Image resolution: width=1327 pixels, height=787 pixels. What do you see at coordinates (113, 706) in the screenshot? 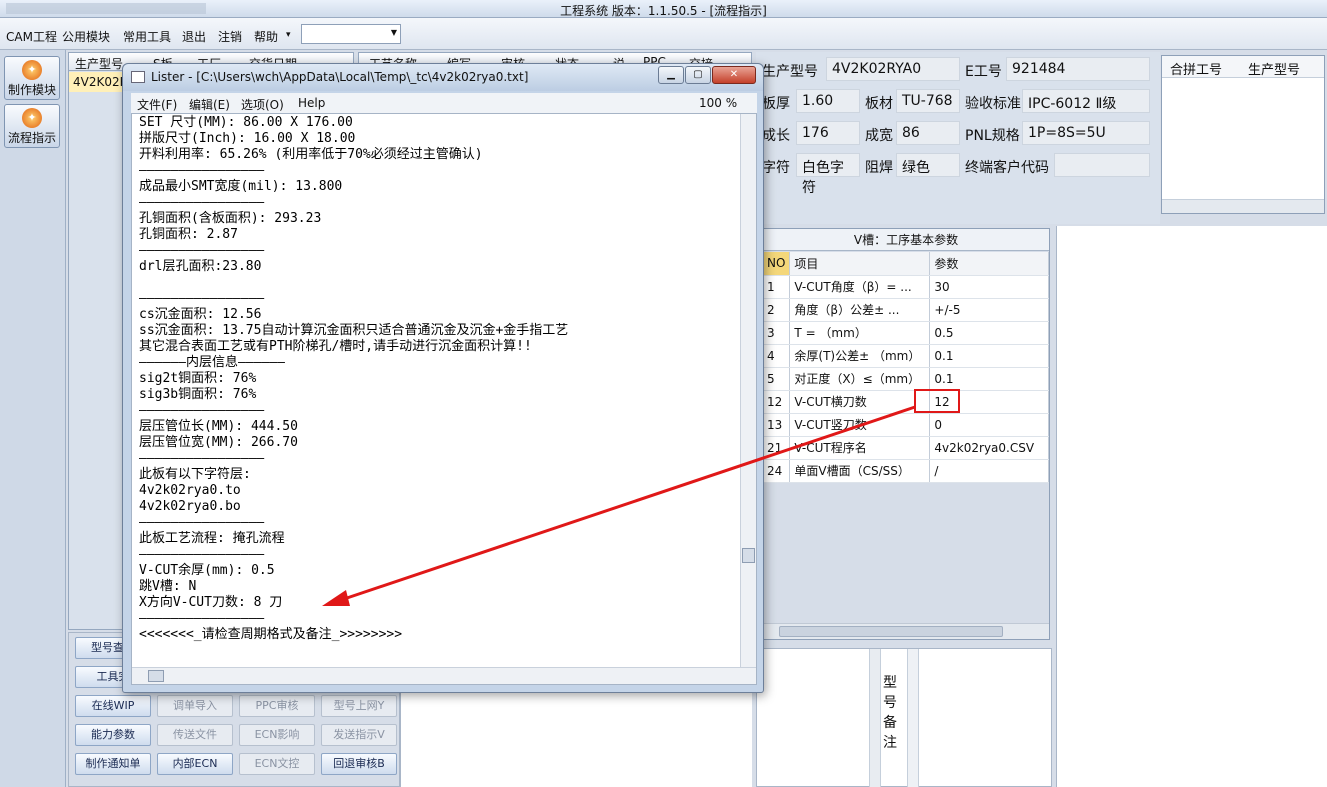
I see `online-wip-button: 在线WIP` at bounding box center [113, 706].